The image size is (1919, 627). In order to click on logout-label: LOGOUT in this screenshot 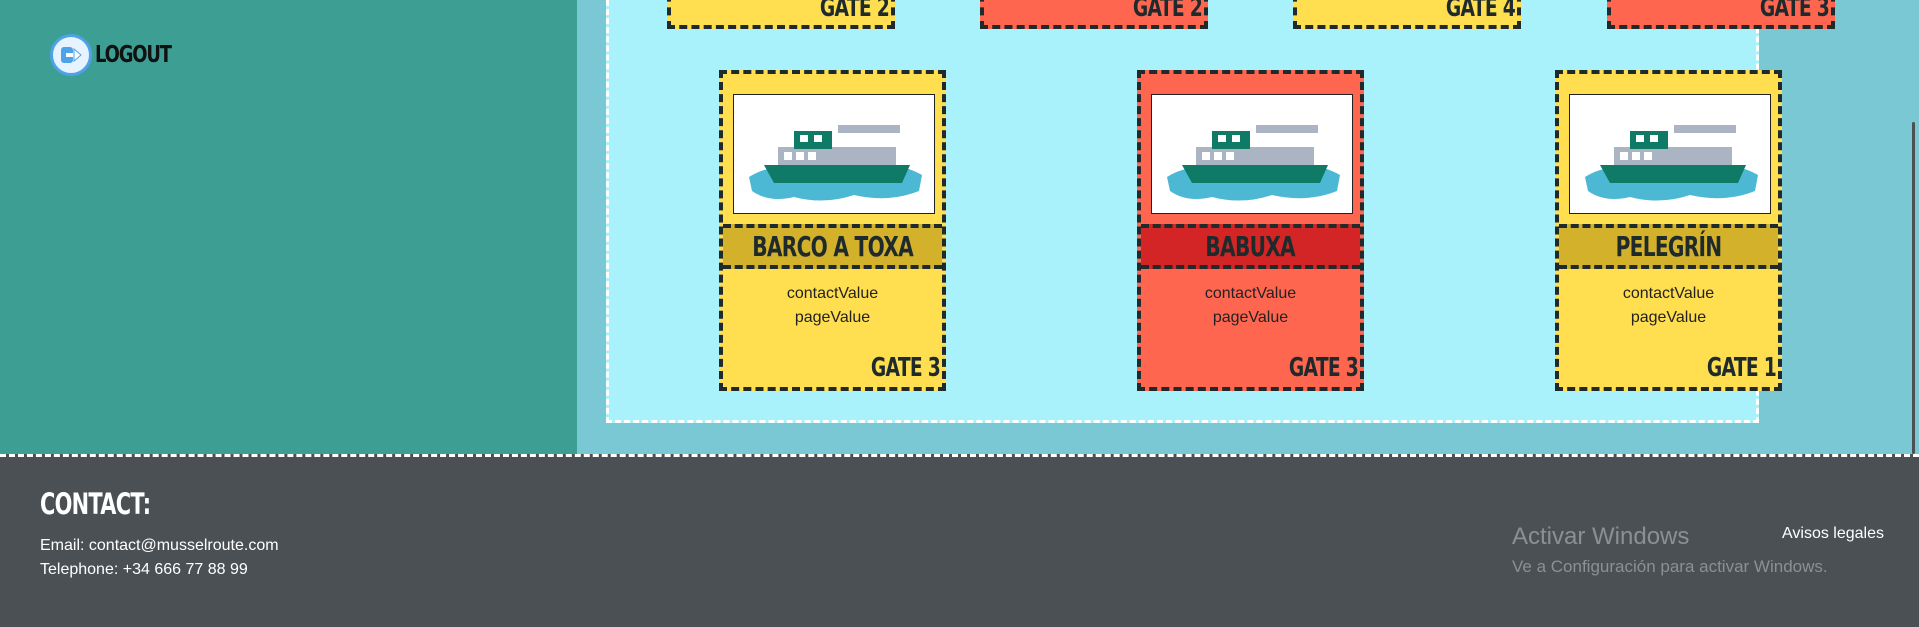, I will do `click(133, 55)`.